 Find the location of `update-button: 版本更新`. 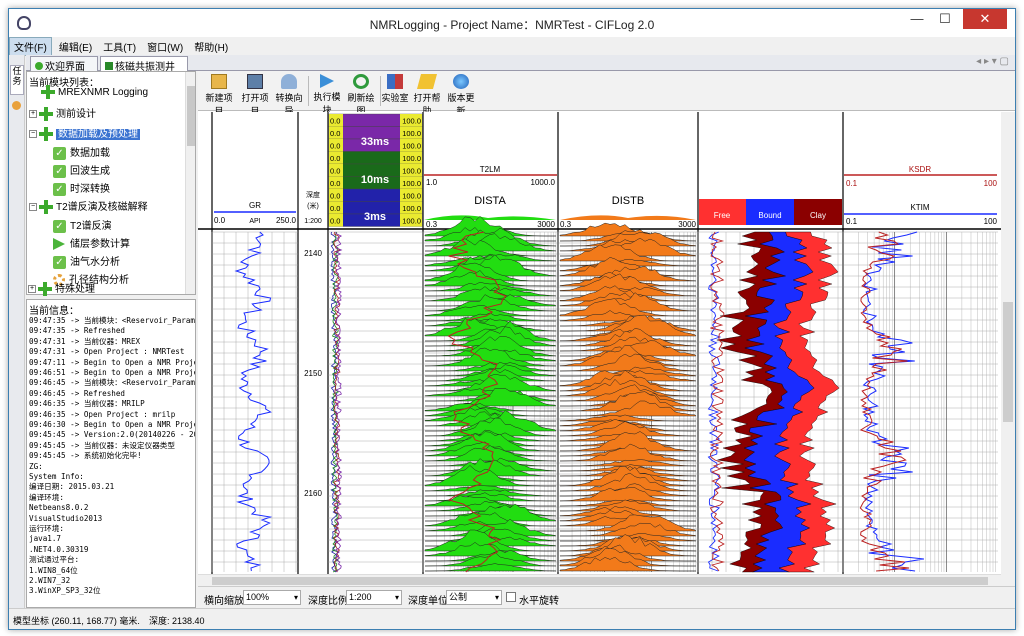

update-button: 版本更新 is located at coordinates (461, 95).